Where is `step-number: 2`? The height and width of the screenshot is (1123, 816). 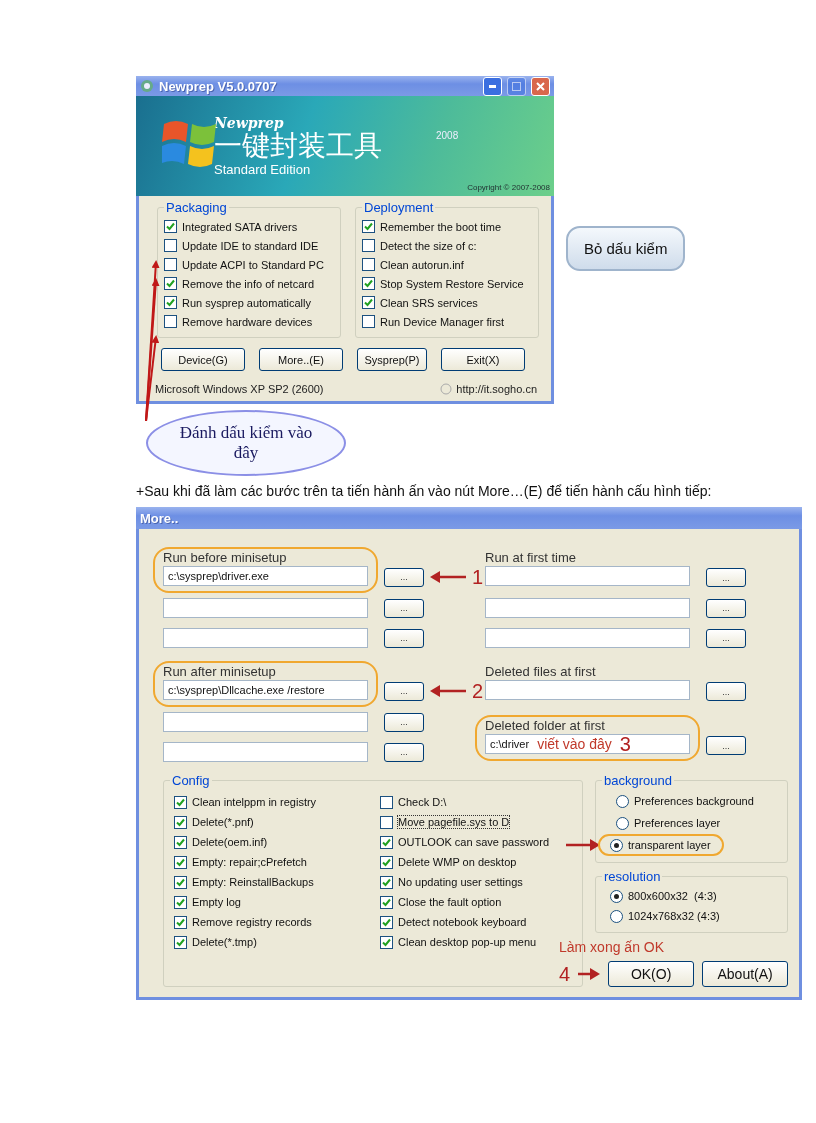
step-number: 2 is located at coordinates (478, 691).